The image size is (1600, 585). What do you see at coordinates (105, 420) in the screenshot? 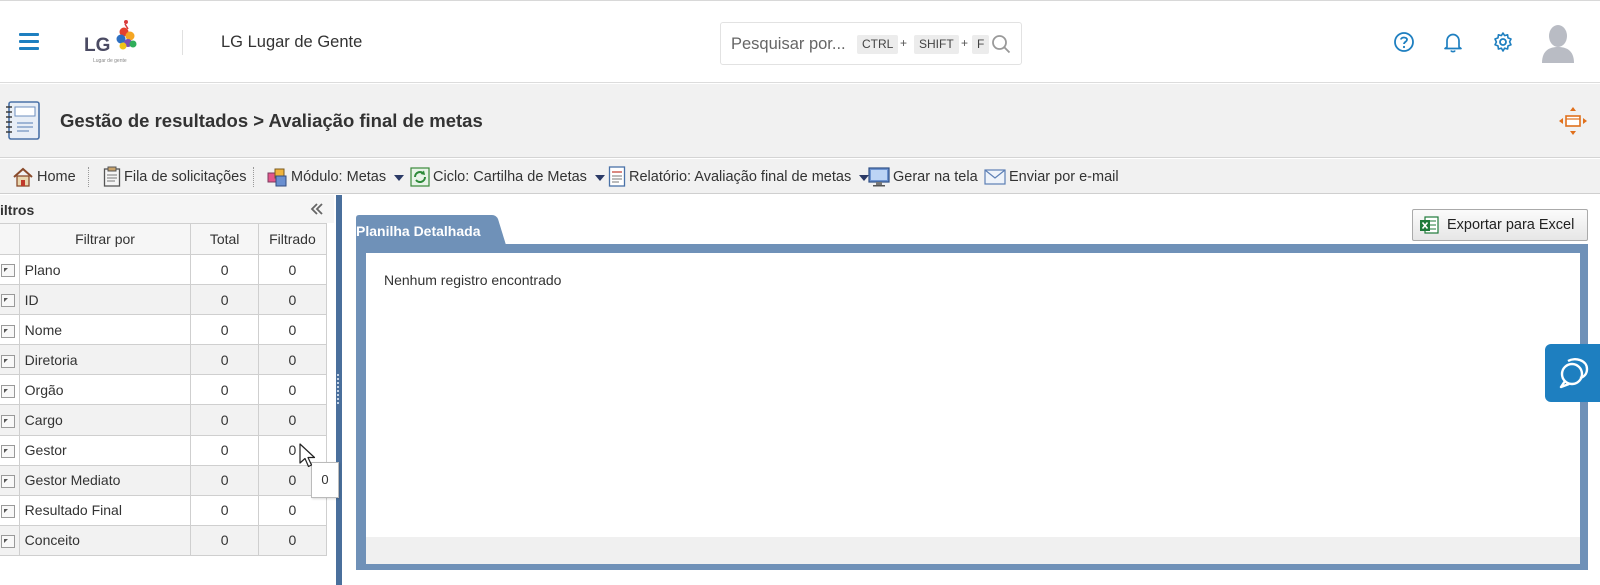
I see `filter-name-cell: Cargo` at bounding box center [105, 420].